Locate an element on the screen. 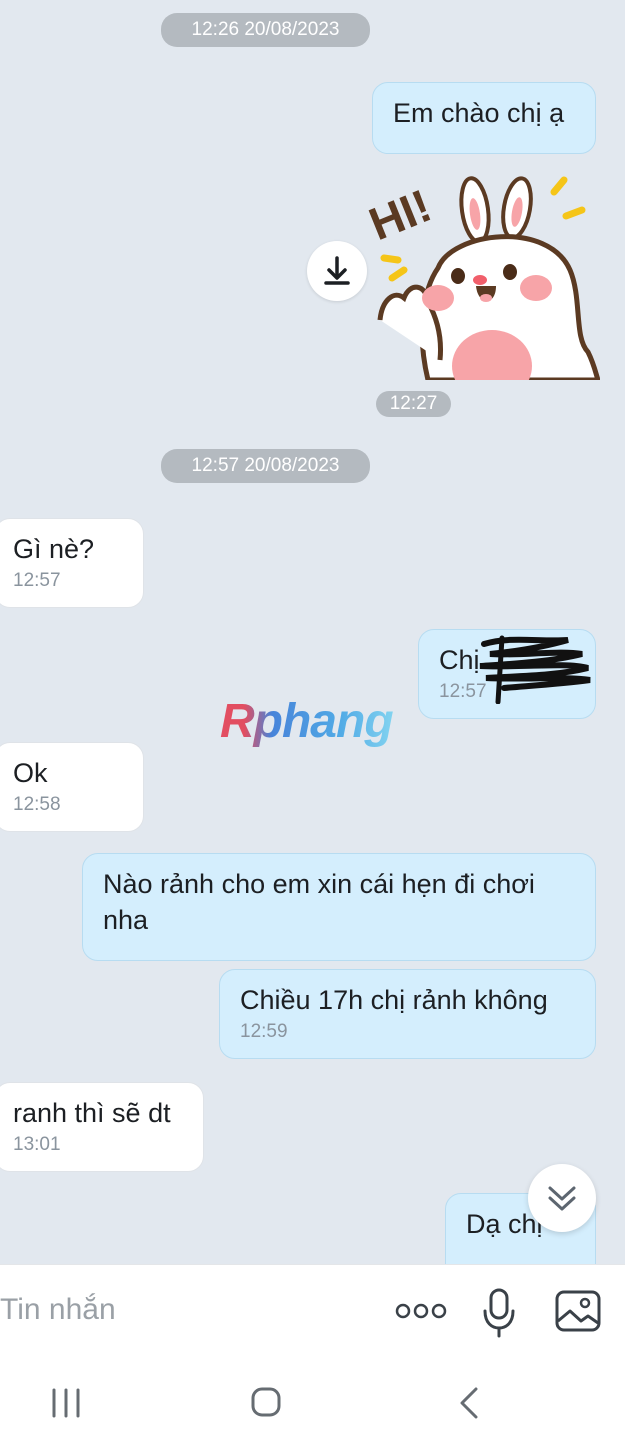 The height and width of the screenshot is (1444, 625). download-button is located at coordinates (337, 271).